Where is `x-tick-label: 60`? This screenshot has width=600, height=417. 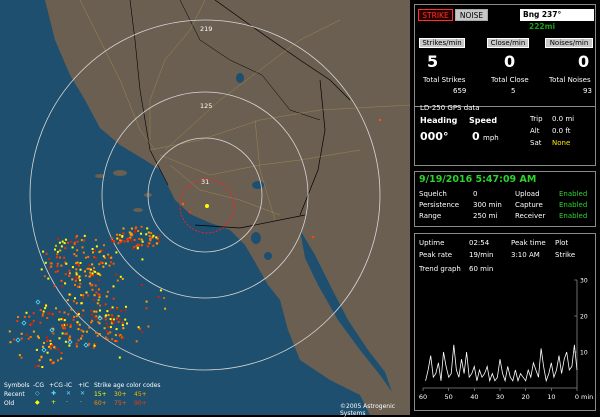 x-tick-label: 60 is located at coordinates (423, 397).